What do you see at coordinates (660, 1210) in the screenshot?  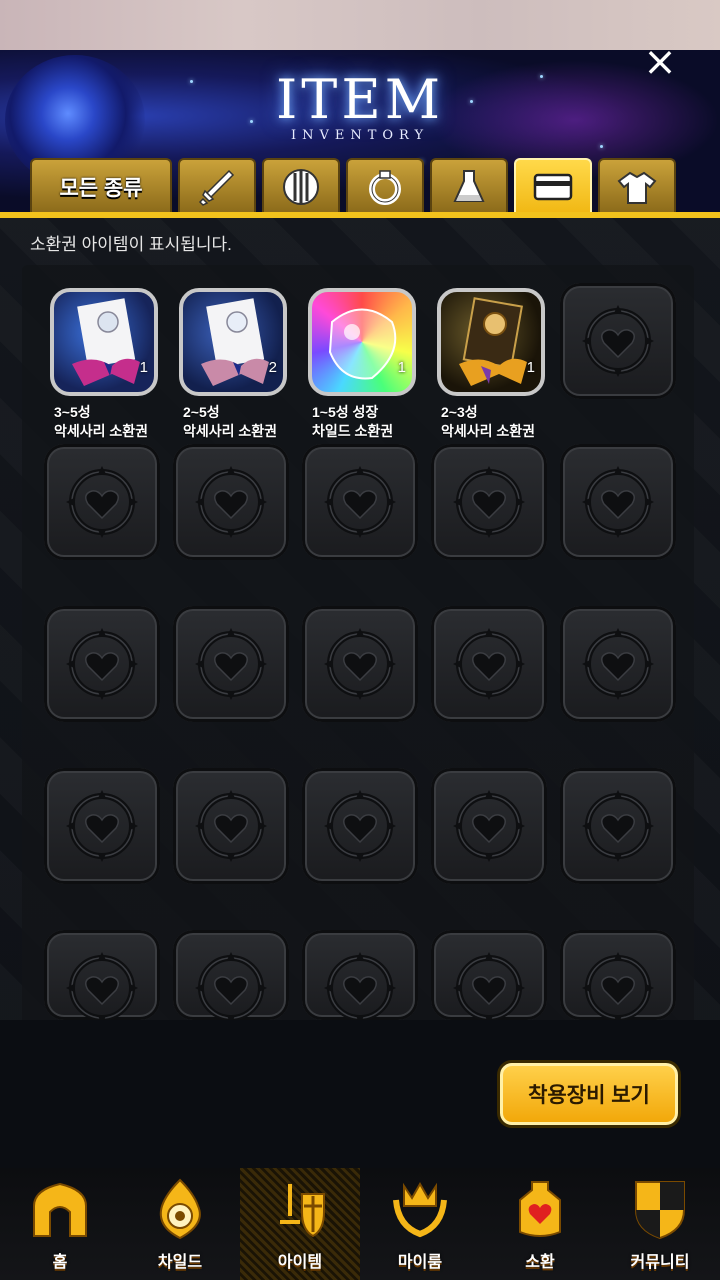 I see `community-icon` at bounding box center [660, 1210].